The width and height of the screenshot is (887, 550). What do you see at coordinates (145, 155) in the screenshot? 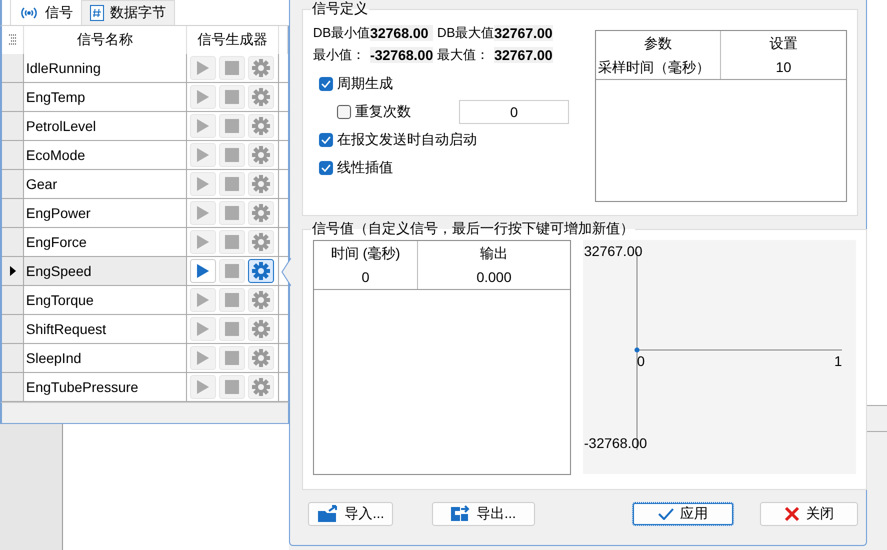
I see `table-row: EcoMode` at bounding box center [145, 155].